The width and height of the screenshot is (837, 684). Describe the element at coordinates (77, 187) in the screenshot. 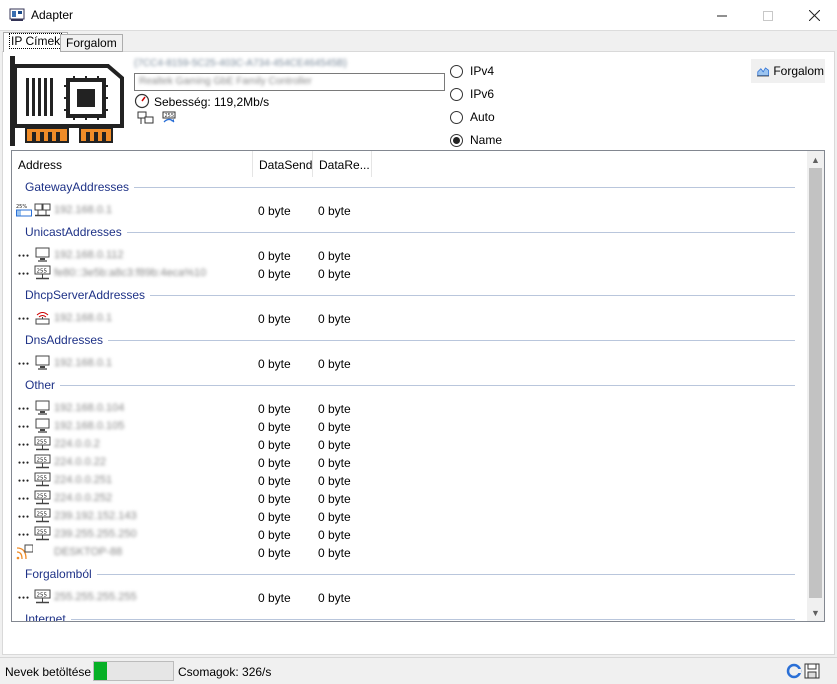

I see `group-label: GatewayAddresses` at that location.